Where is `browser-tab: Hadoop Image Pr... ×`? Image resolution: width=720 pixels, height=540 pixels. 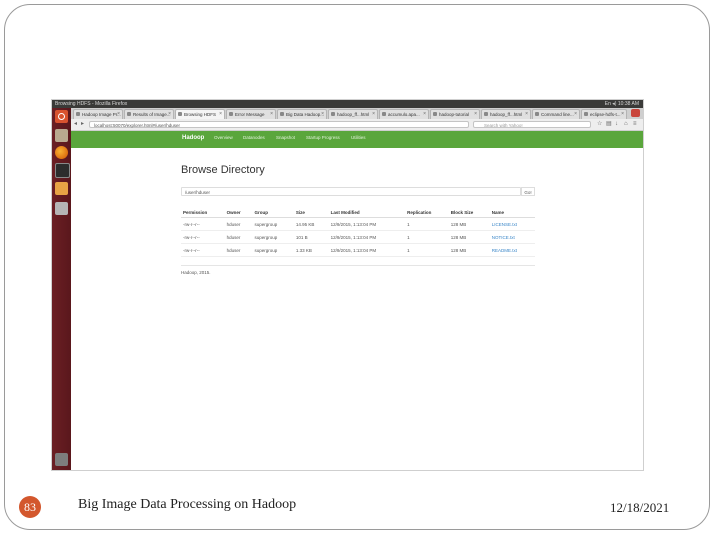
browser-tab: Hadoop Image Pr... × is located at coordinates (98, 114).